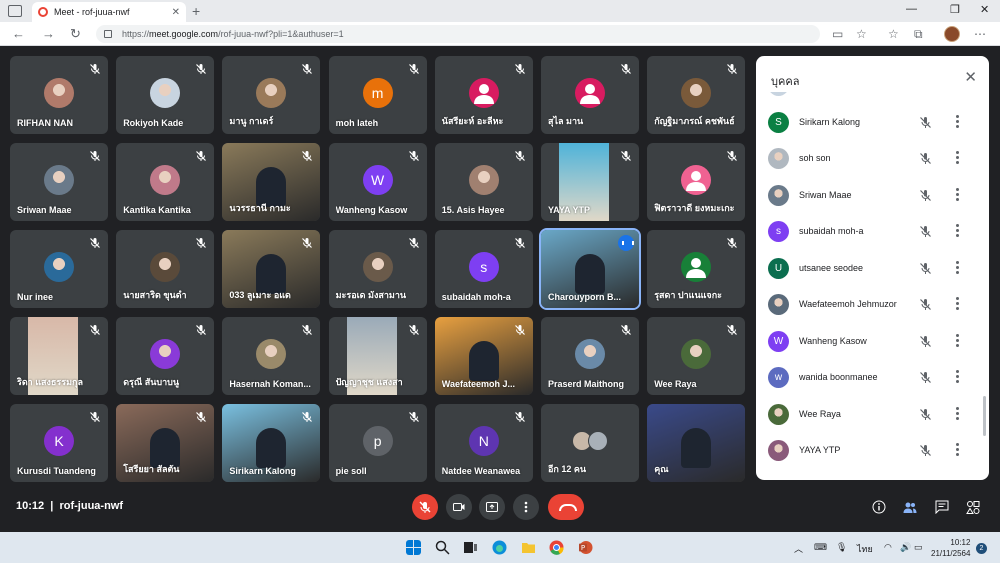 The image size is (1000, 563). What do you see at coordinates (459, 507) in the screenshot?
I see `camera-toggle-button` at bounding box center [459, 507].